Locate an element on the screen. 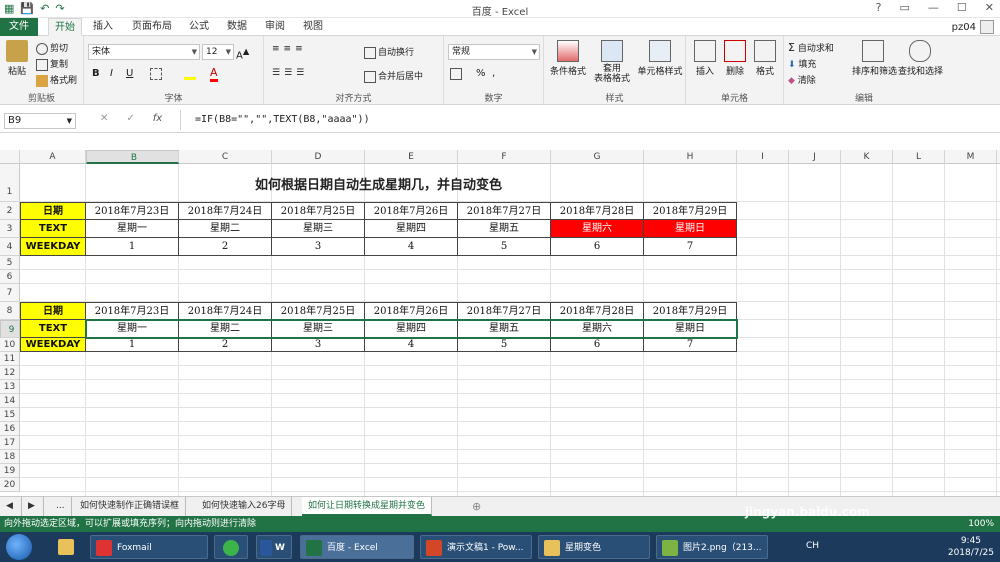  percent-button: % is located at coordinates (481, 73).